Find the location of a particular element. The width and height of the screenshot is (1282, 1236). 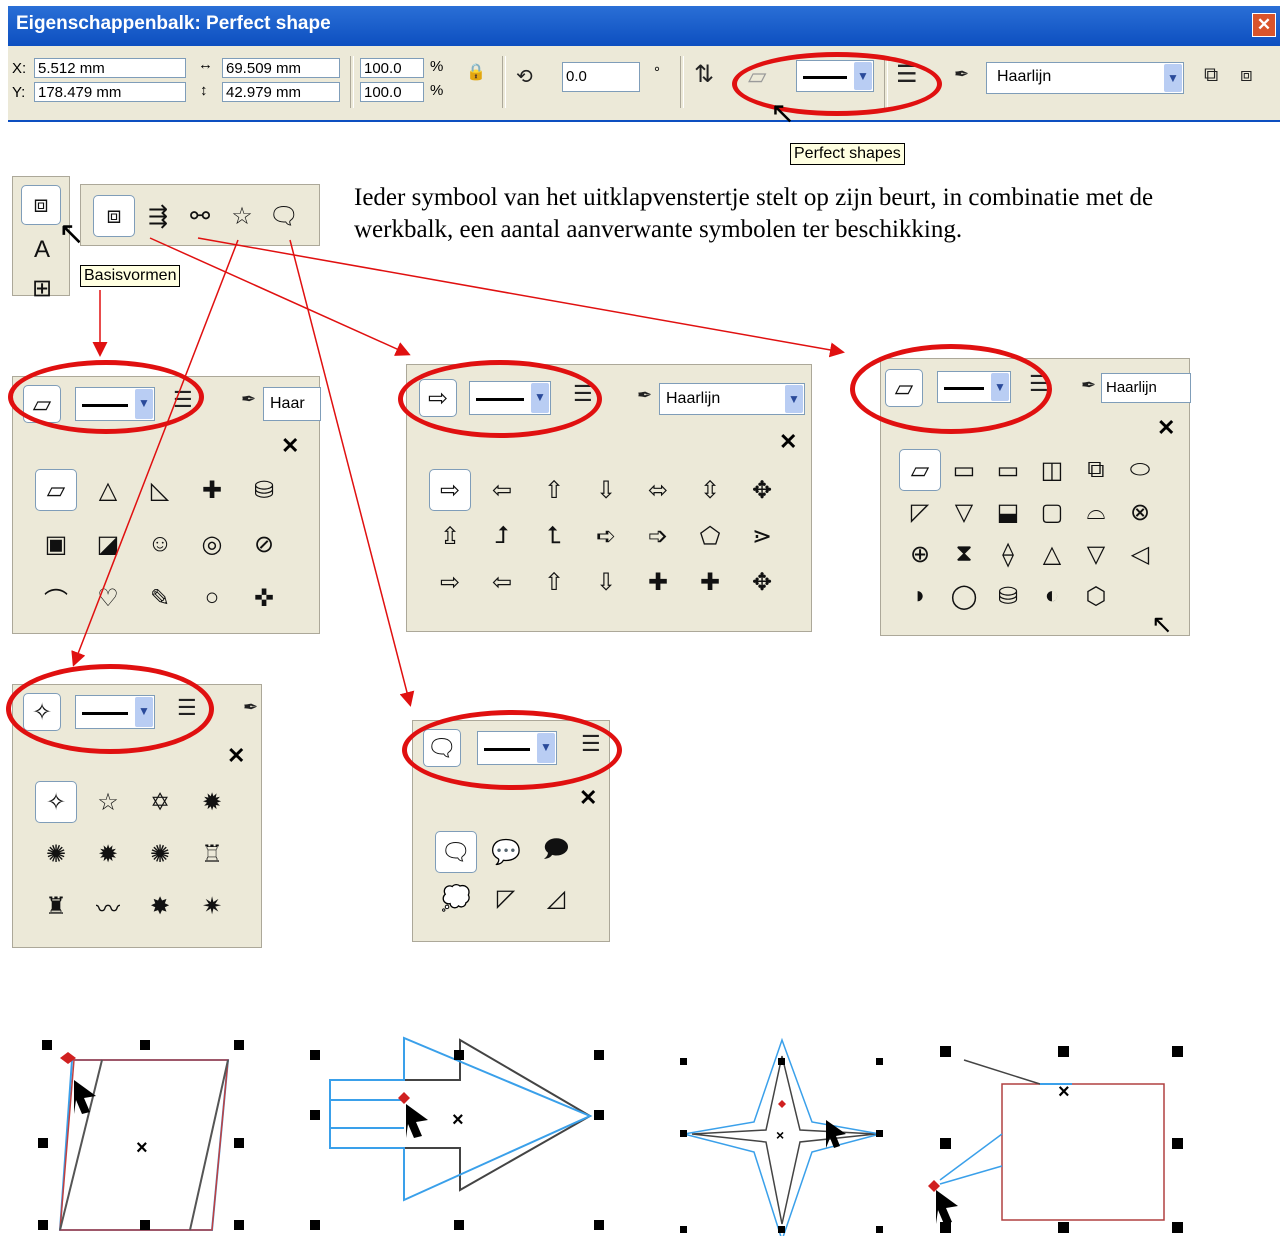

arrow-example: × is located at coordinates (457, 1133).